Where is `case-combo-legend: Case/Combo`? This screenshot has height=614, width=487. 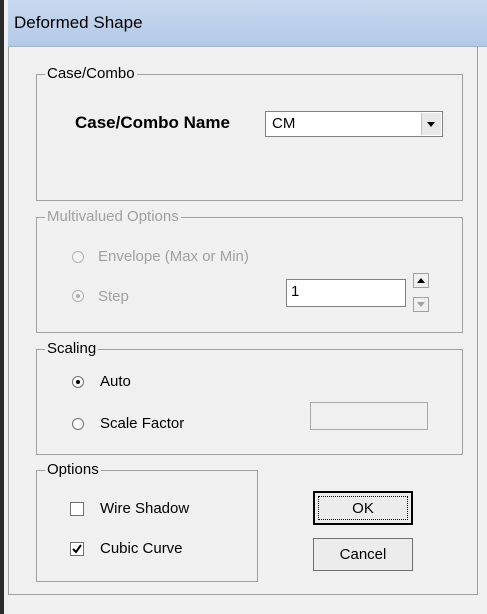 case-combo-legend: Case/Combo is located at coordinates (91, 74).